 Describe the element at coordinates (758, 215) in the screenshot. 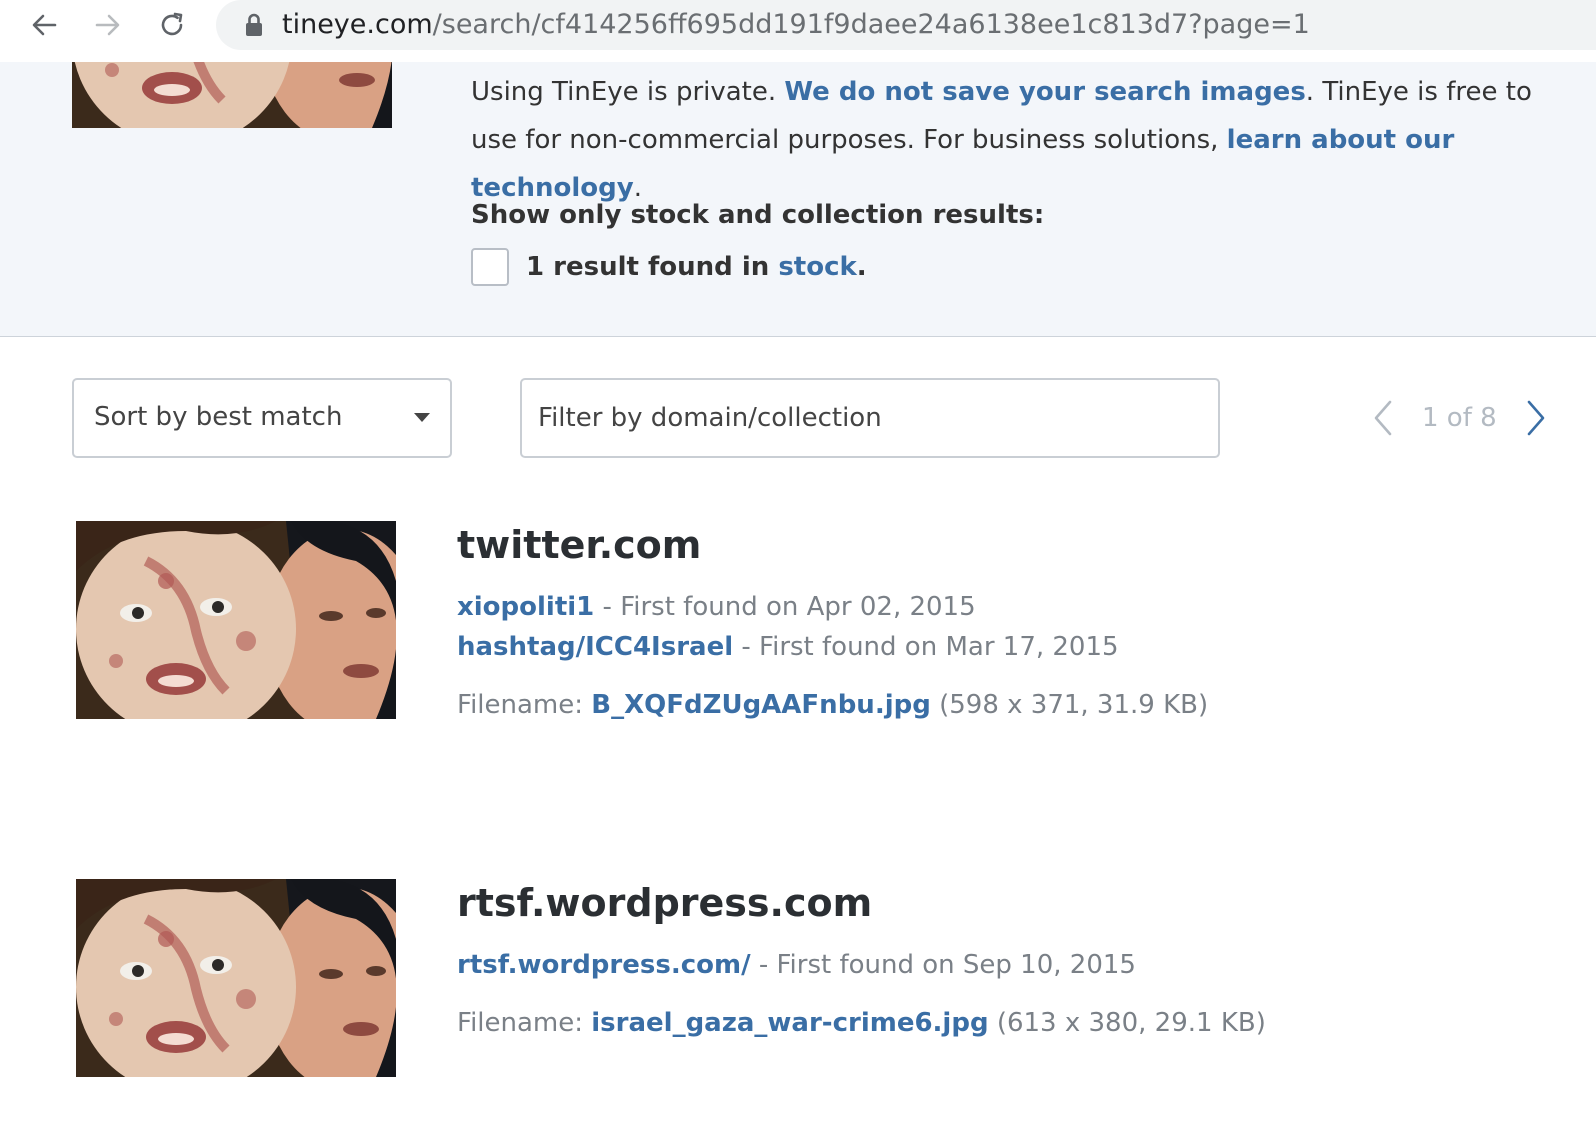

I see `stock-filter-heading: Show only stock and collection results:` at that location.